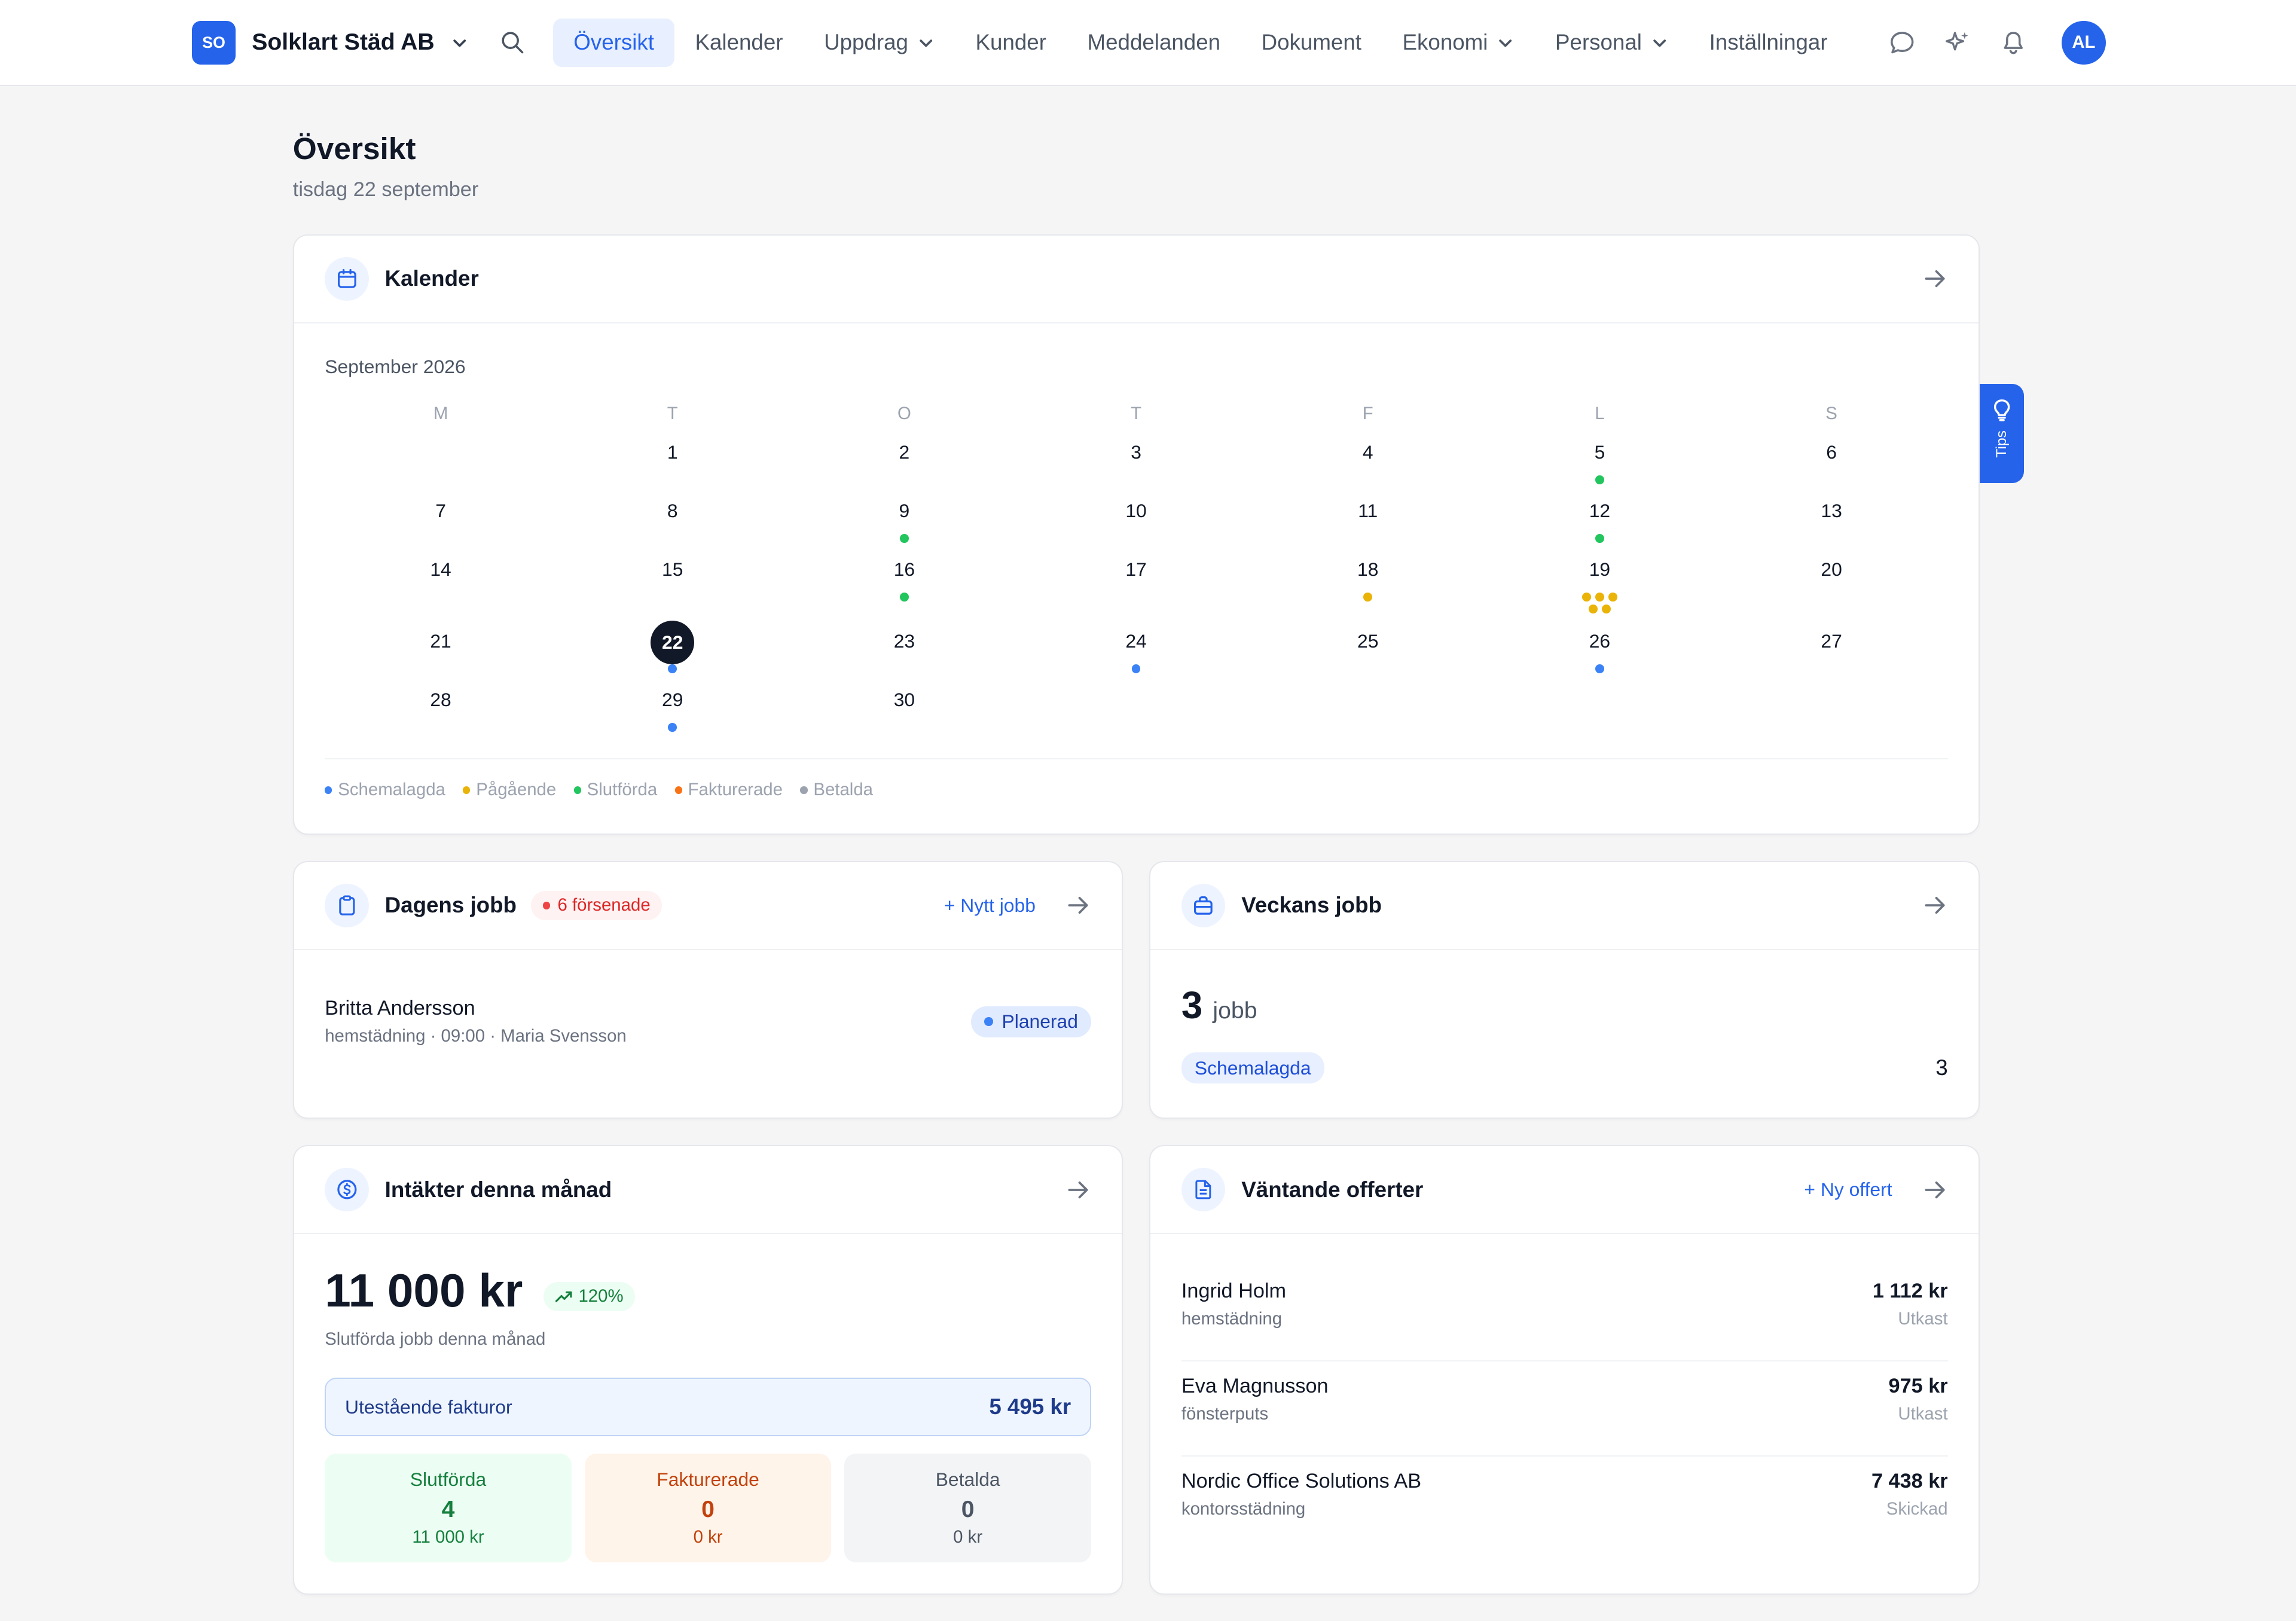 This screenshot has height=1621, width=2296. I want to click on calendar-day-23: 23, so click(905, 650).